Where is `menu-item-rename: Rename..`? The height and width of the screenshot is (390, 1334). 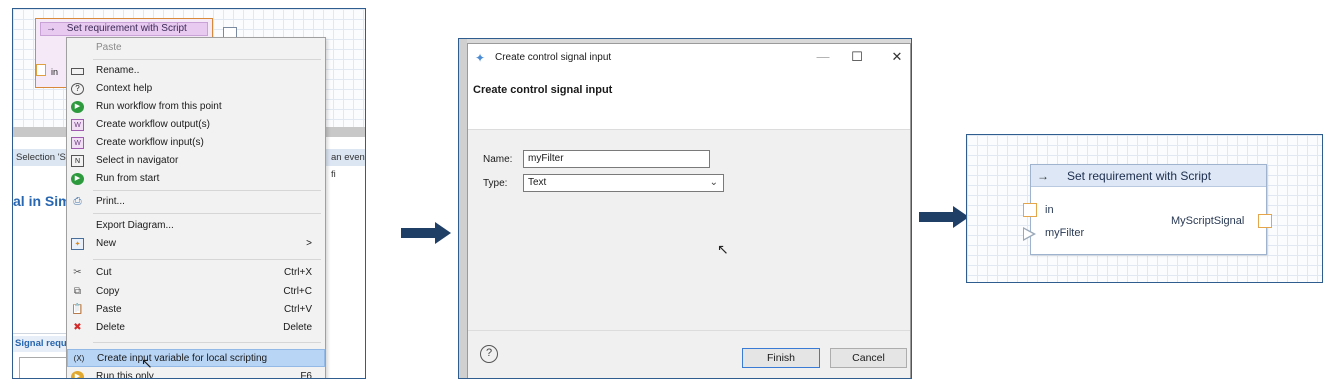
menu-item-rename: Rename.. is located at coordinates (196, 71).